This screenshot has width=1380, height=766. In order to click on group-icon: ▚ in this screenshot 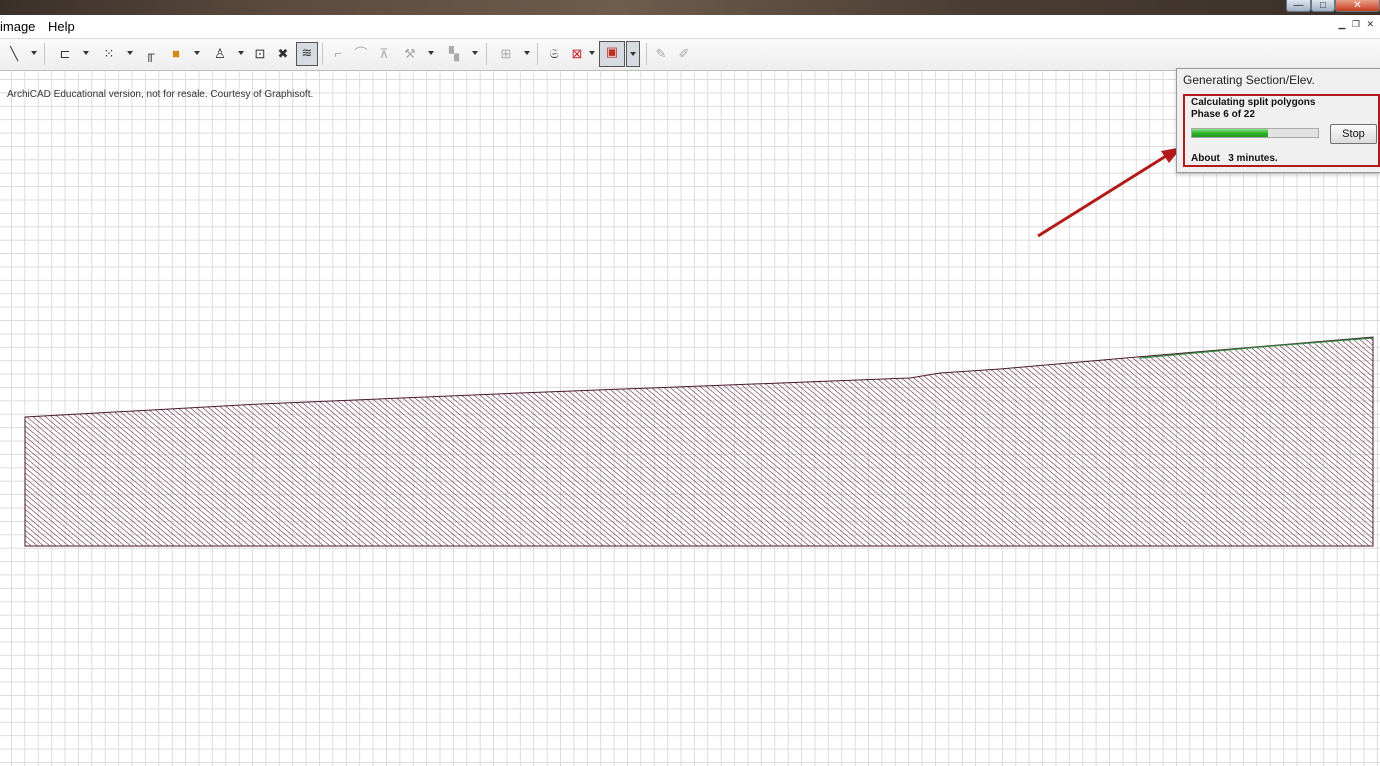, I will do `click(454, 54)`.